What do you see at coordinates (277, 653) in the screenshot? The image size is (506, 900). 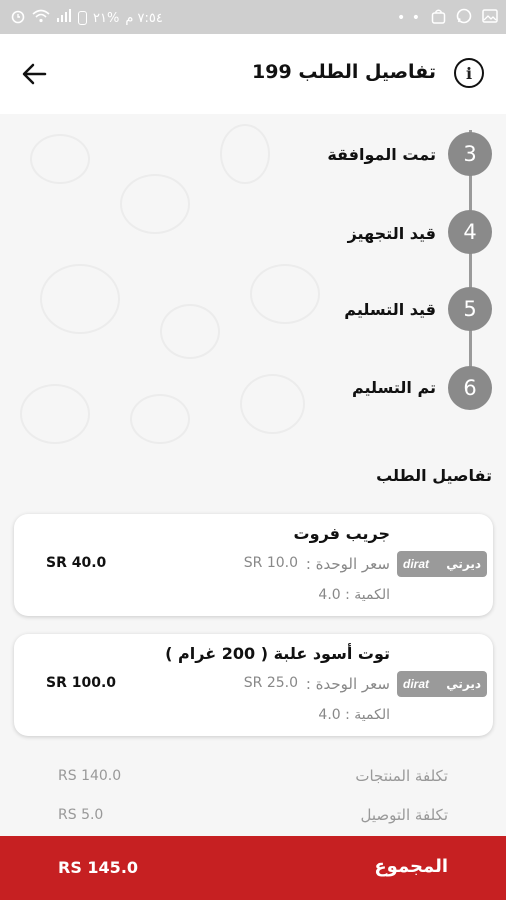 I see `item-name: توت أسود علبة ( 200 غرام )` at bounding box center [277, 653].